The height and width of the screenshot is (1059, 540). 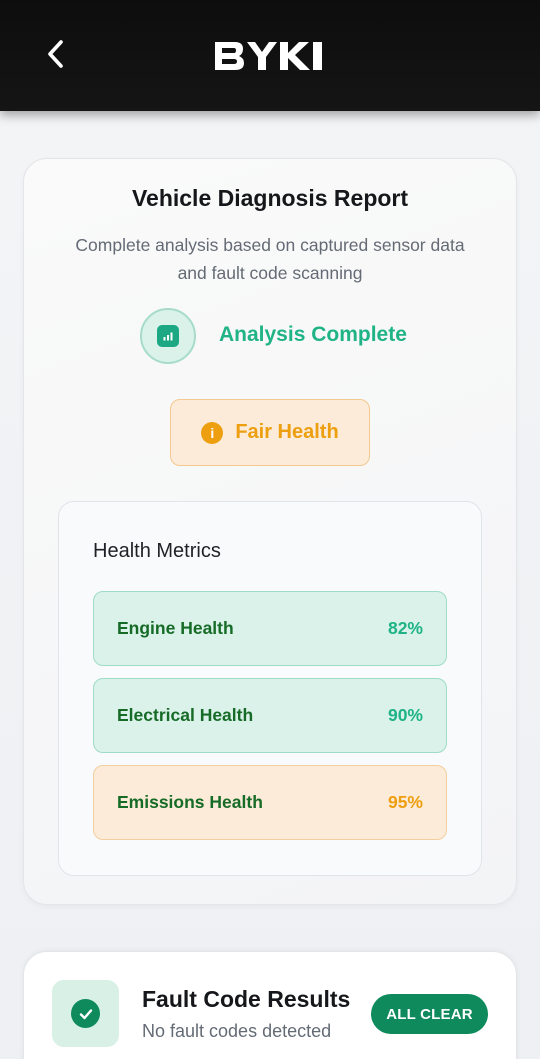 What do you see at coordinates (287, 432) in the screenshot?
I see `health-status-label: Fair Health` at bounding box center [287, 432].